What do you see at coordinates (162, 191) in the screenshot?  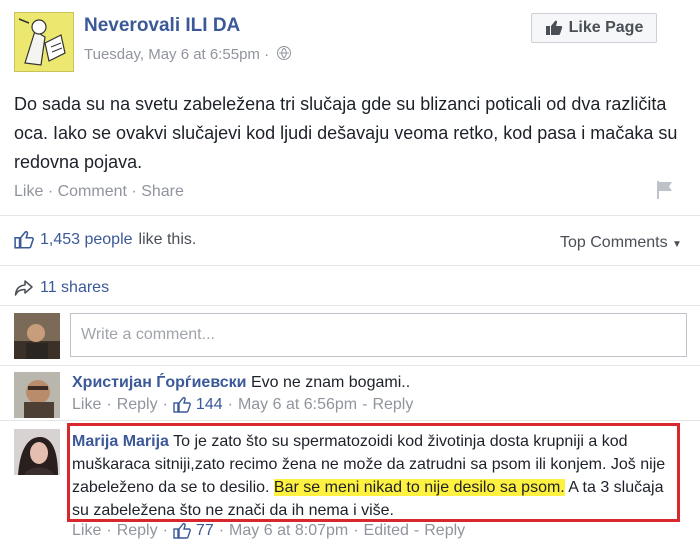 I see `share-link: Share` at bounding box center [162, 191].